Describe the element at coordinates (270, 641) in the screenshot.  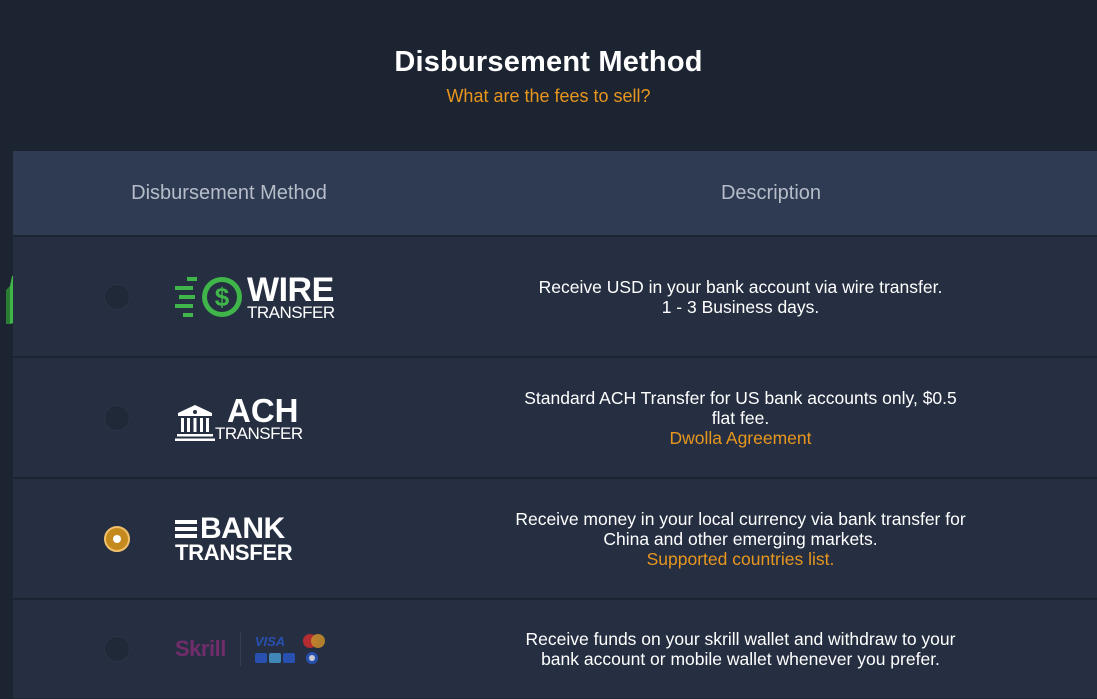
I see `visa-logo: VISA` at that location.